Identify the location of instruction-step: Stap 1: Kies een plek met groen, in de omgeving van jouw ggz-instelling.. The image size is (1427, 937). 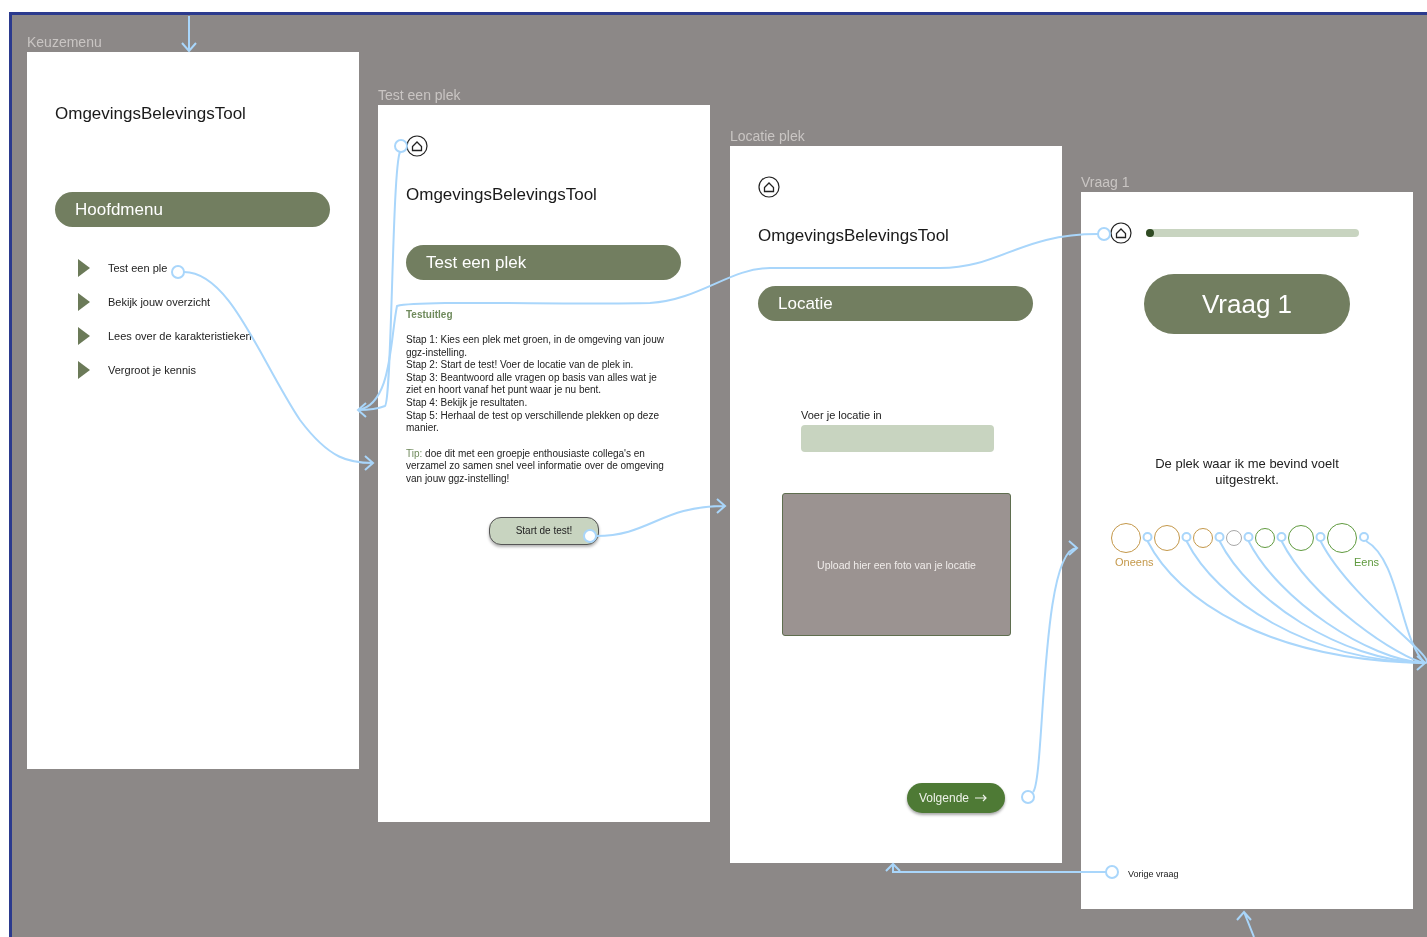
(540, 347).